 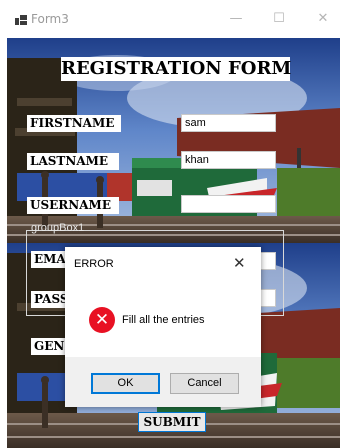 I want to click on username-field, so click(x=228, y=204).